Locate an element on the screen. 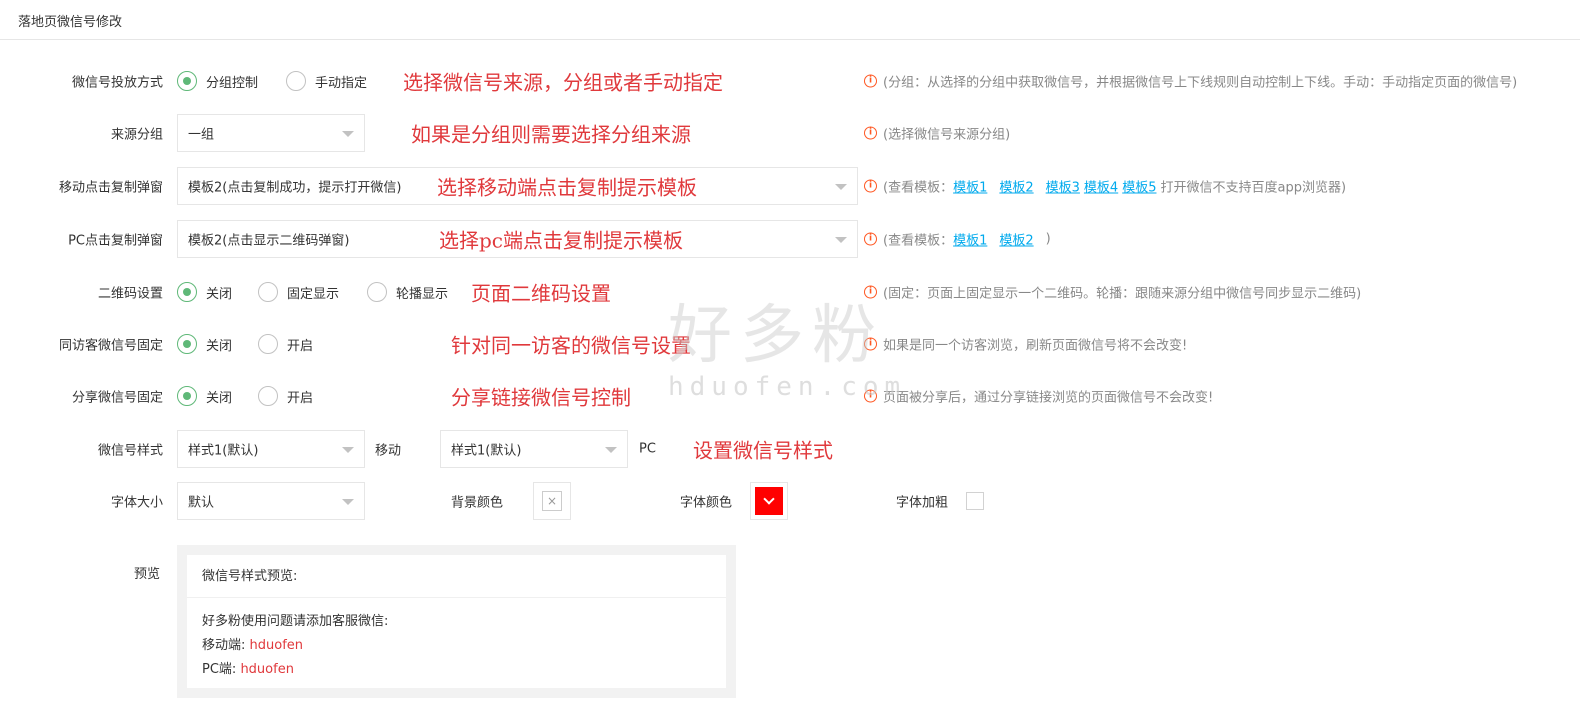 This screenshot has height=714, width=1580. annotation-mobile-popup: 选择移动端点击复制提示模板 is located at coordinates (567, 187).